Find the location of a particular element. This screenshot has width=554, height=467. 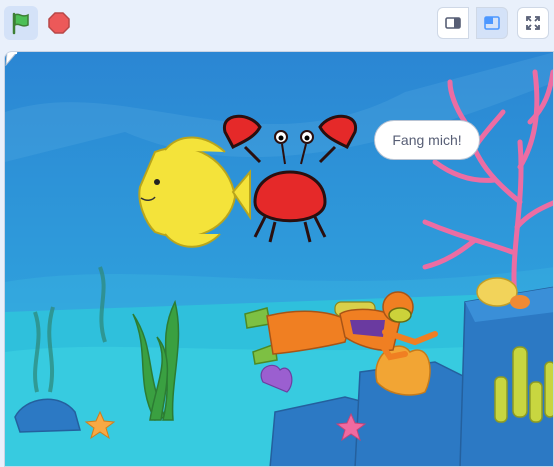

fullscreen-icon is located at coordinates (533, 23).